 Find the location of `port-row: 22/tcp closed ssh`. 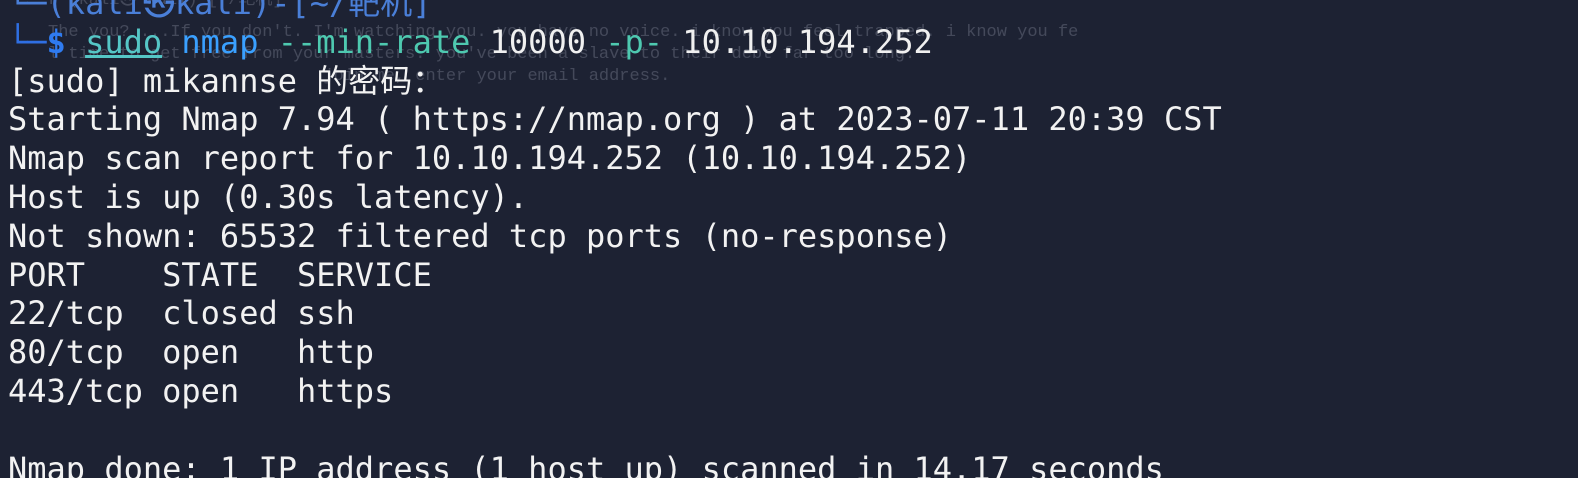

port-row: 22/tcp closed ssh is located at coordinates (181, 313).